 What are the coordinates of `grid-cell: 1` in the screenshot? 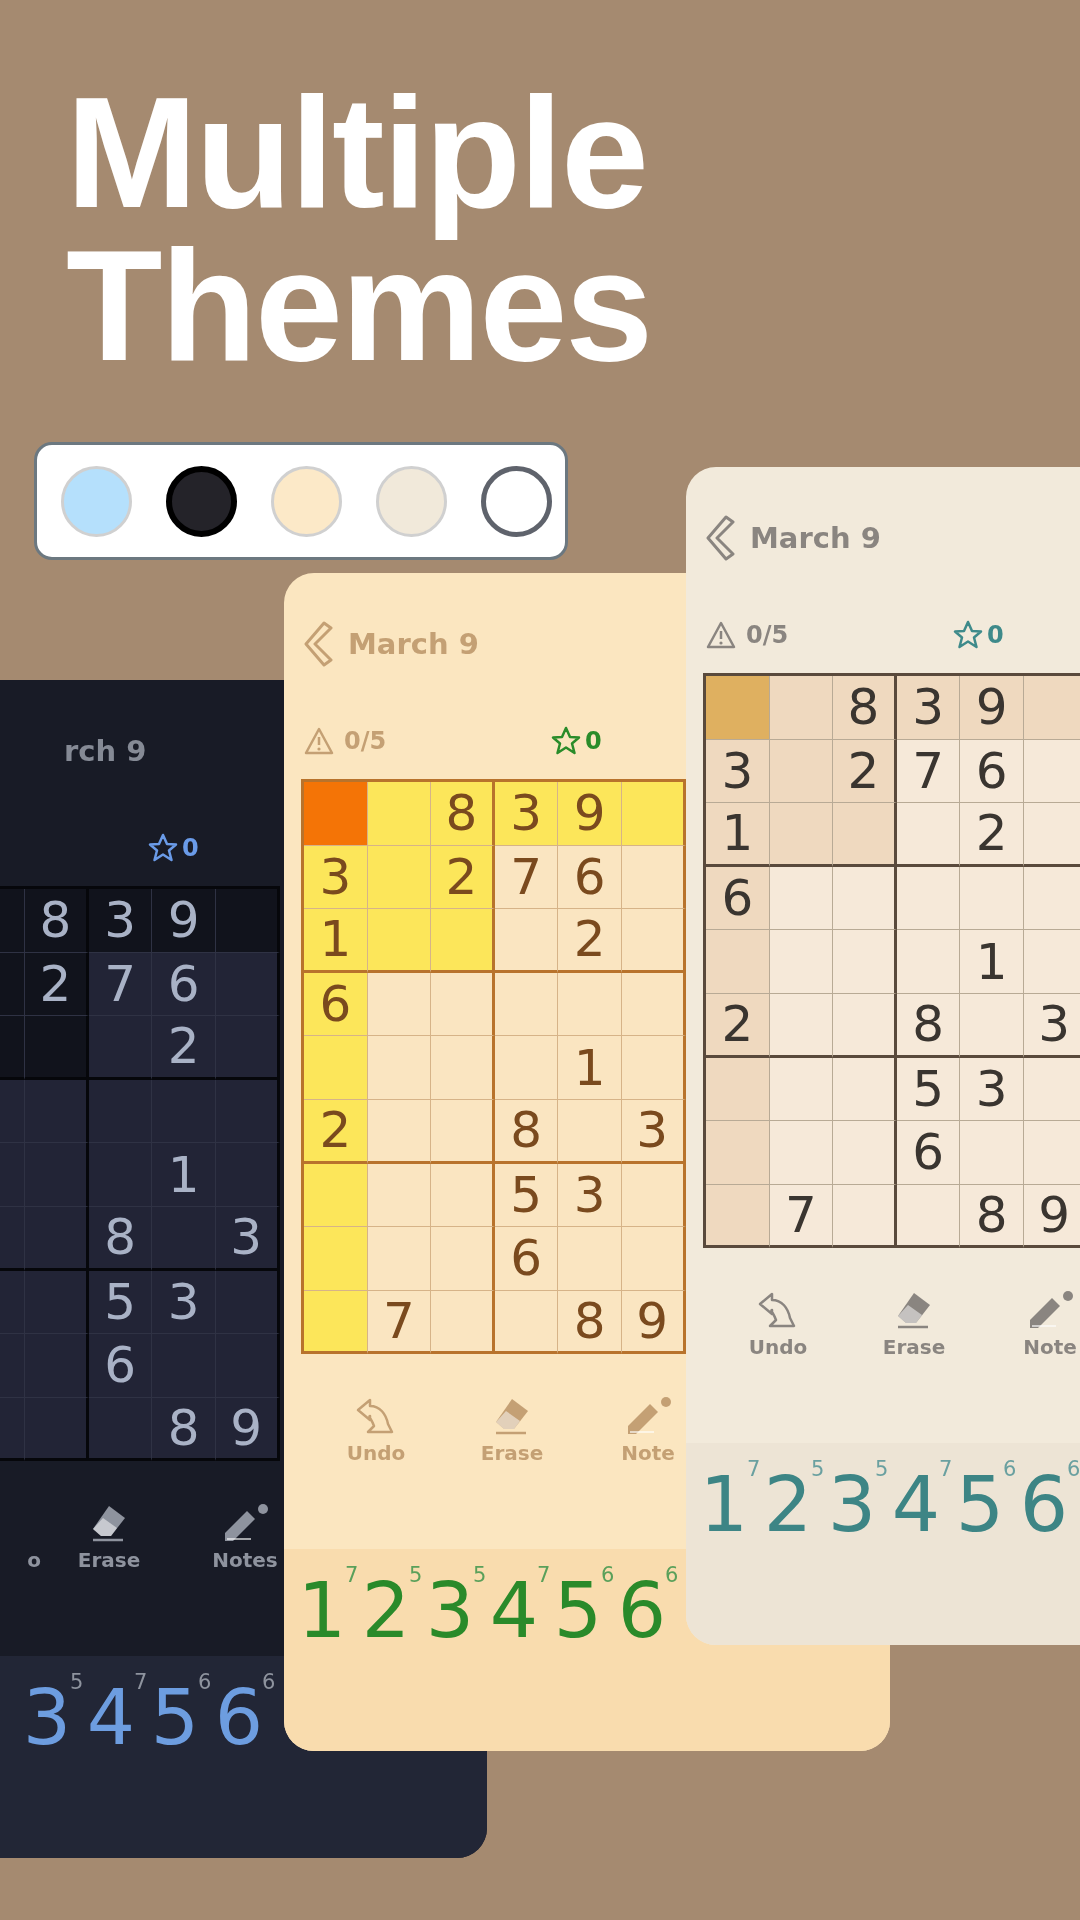 It's located at (738, 835).